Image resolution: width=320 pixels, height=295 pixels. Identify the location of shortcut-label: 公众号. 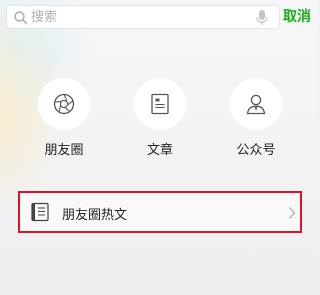
(256, 150).